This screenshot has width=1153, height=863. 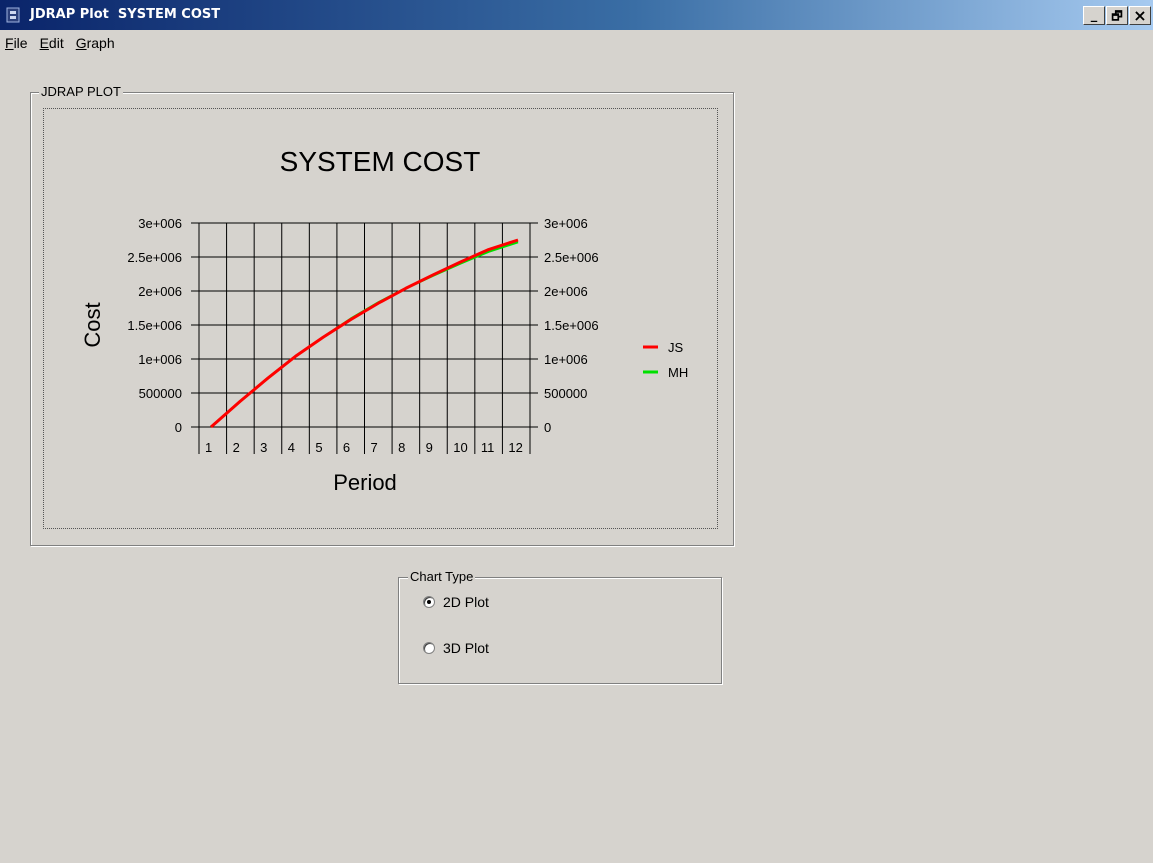 I want to click on y-tick-label-right: 500000, so click(x=565, y=393).